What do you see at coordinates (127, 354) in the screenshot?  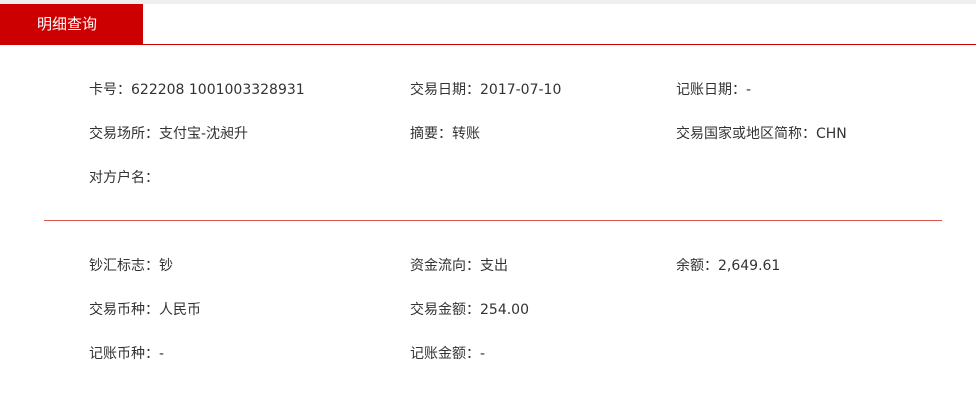 I see `field-posting-currency: 记账币种：-` at bounding box center [127, 354].